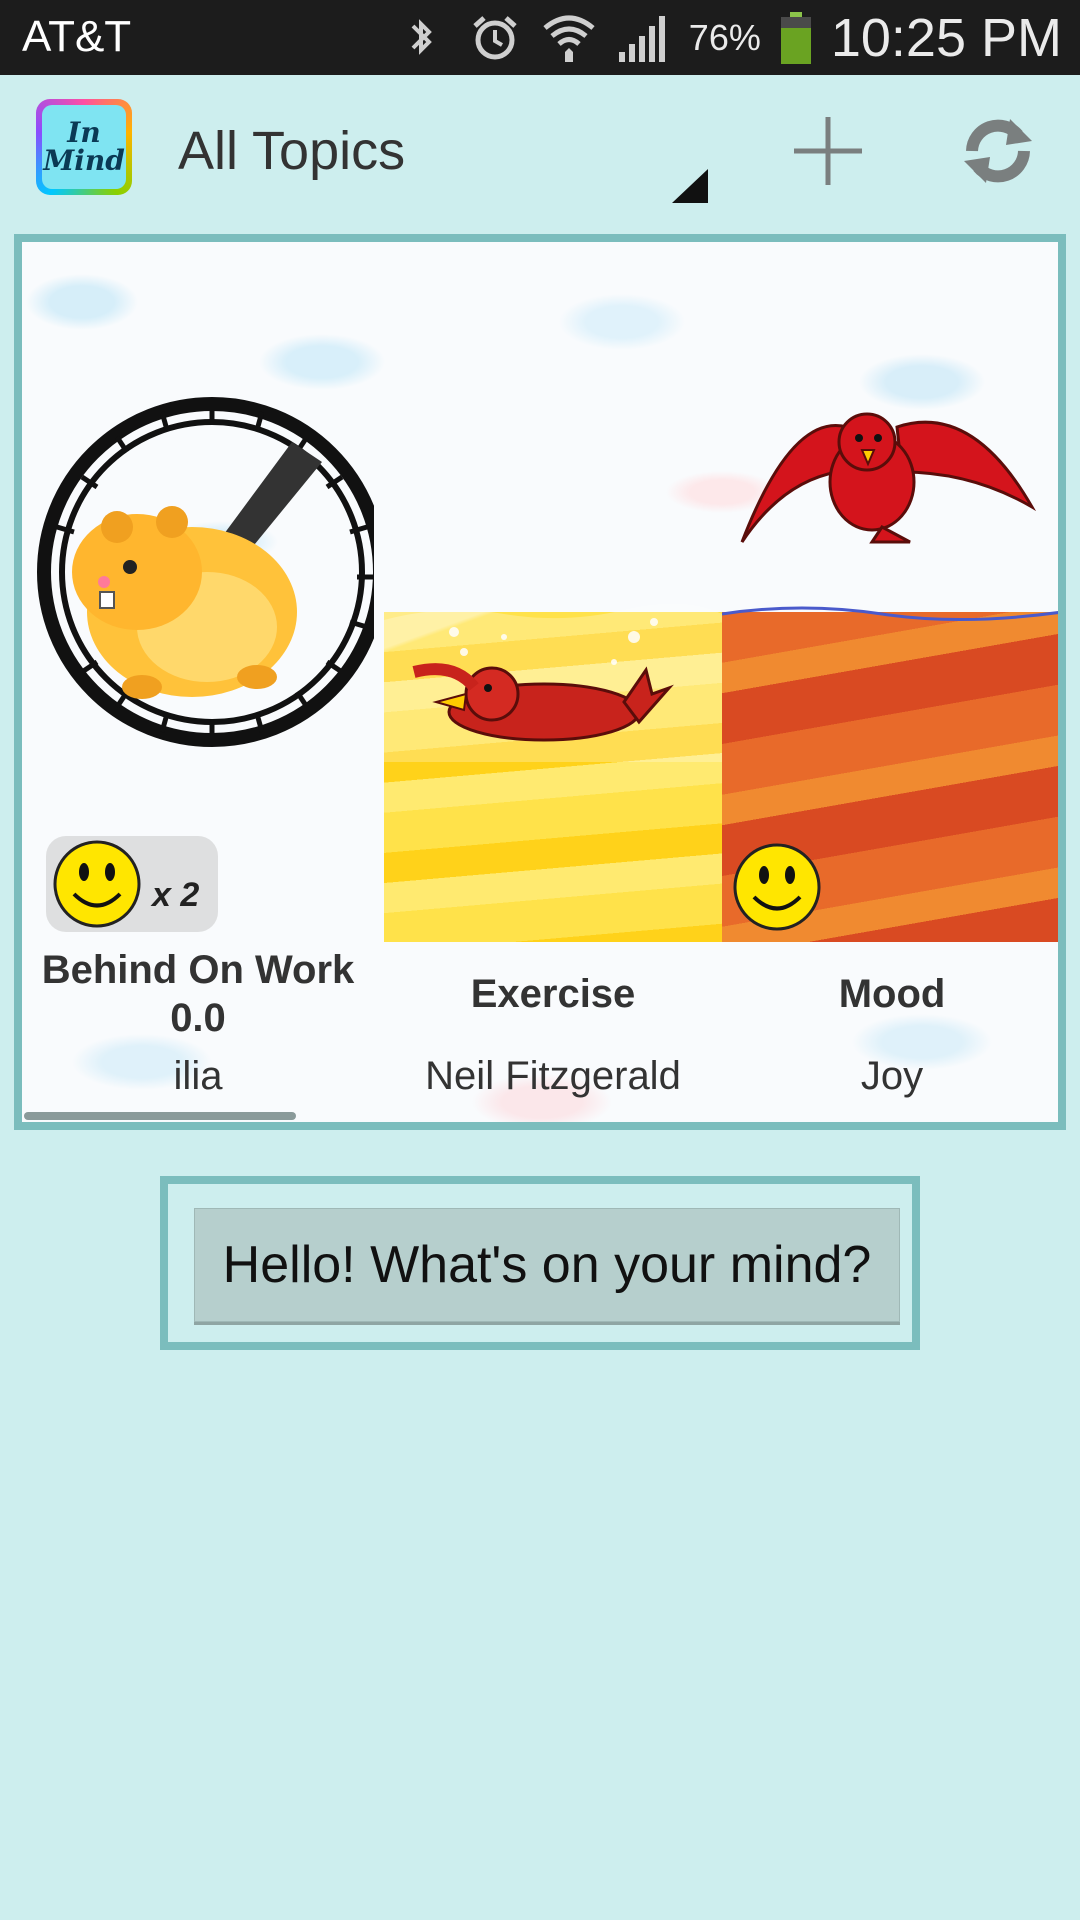 The width and height of the screenshot is (1080, 1920). Describe the element at coordinates (198, 1018) in the screenshot. I see `topic-score: 0.0` at that location.